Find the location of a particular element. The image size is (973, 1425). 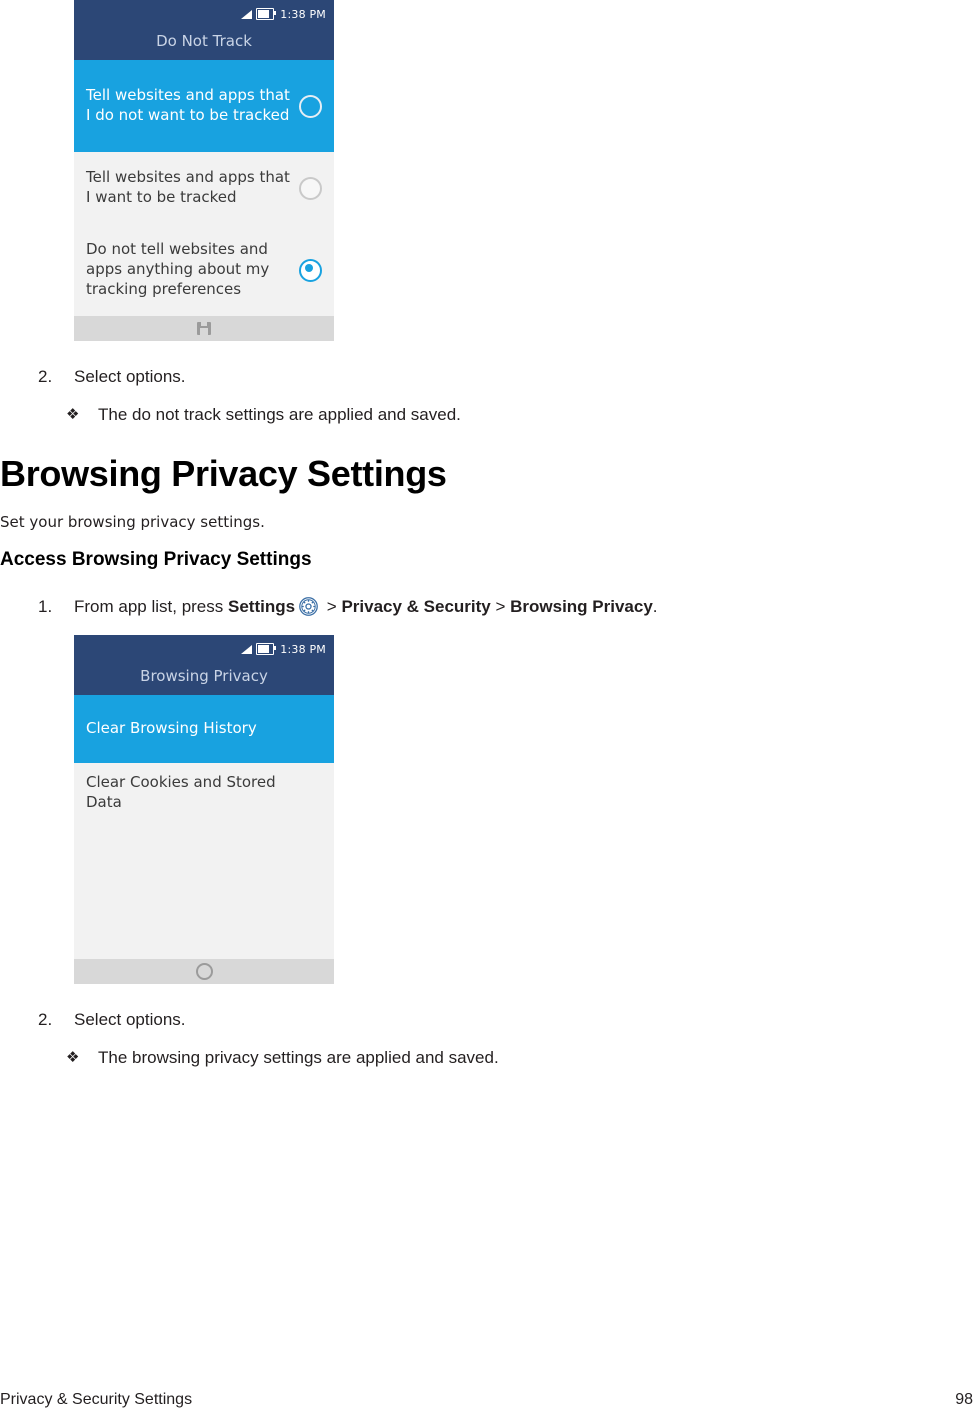

step-select-options-1: 2. Select options. is located at coordinates (505, 377).